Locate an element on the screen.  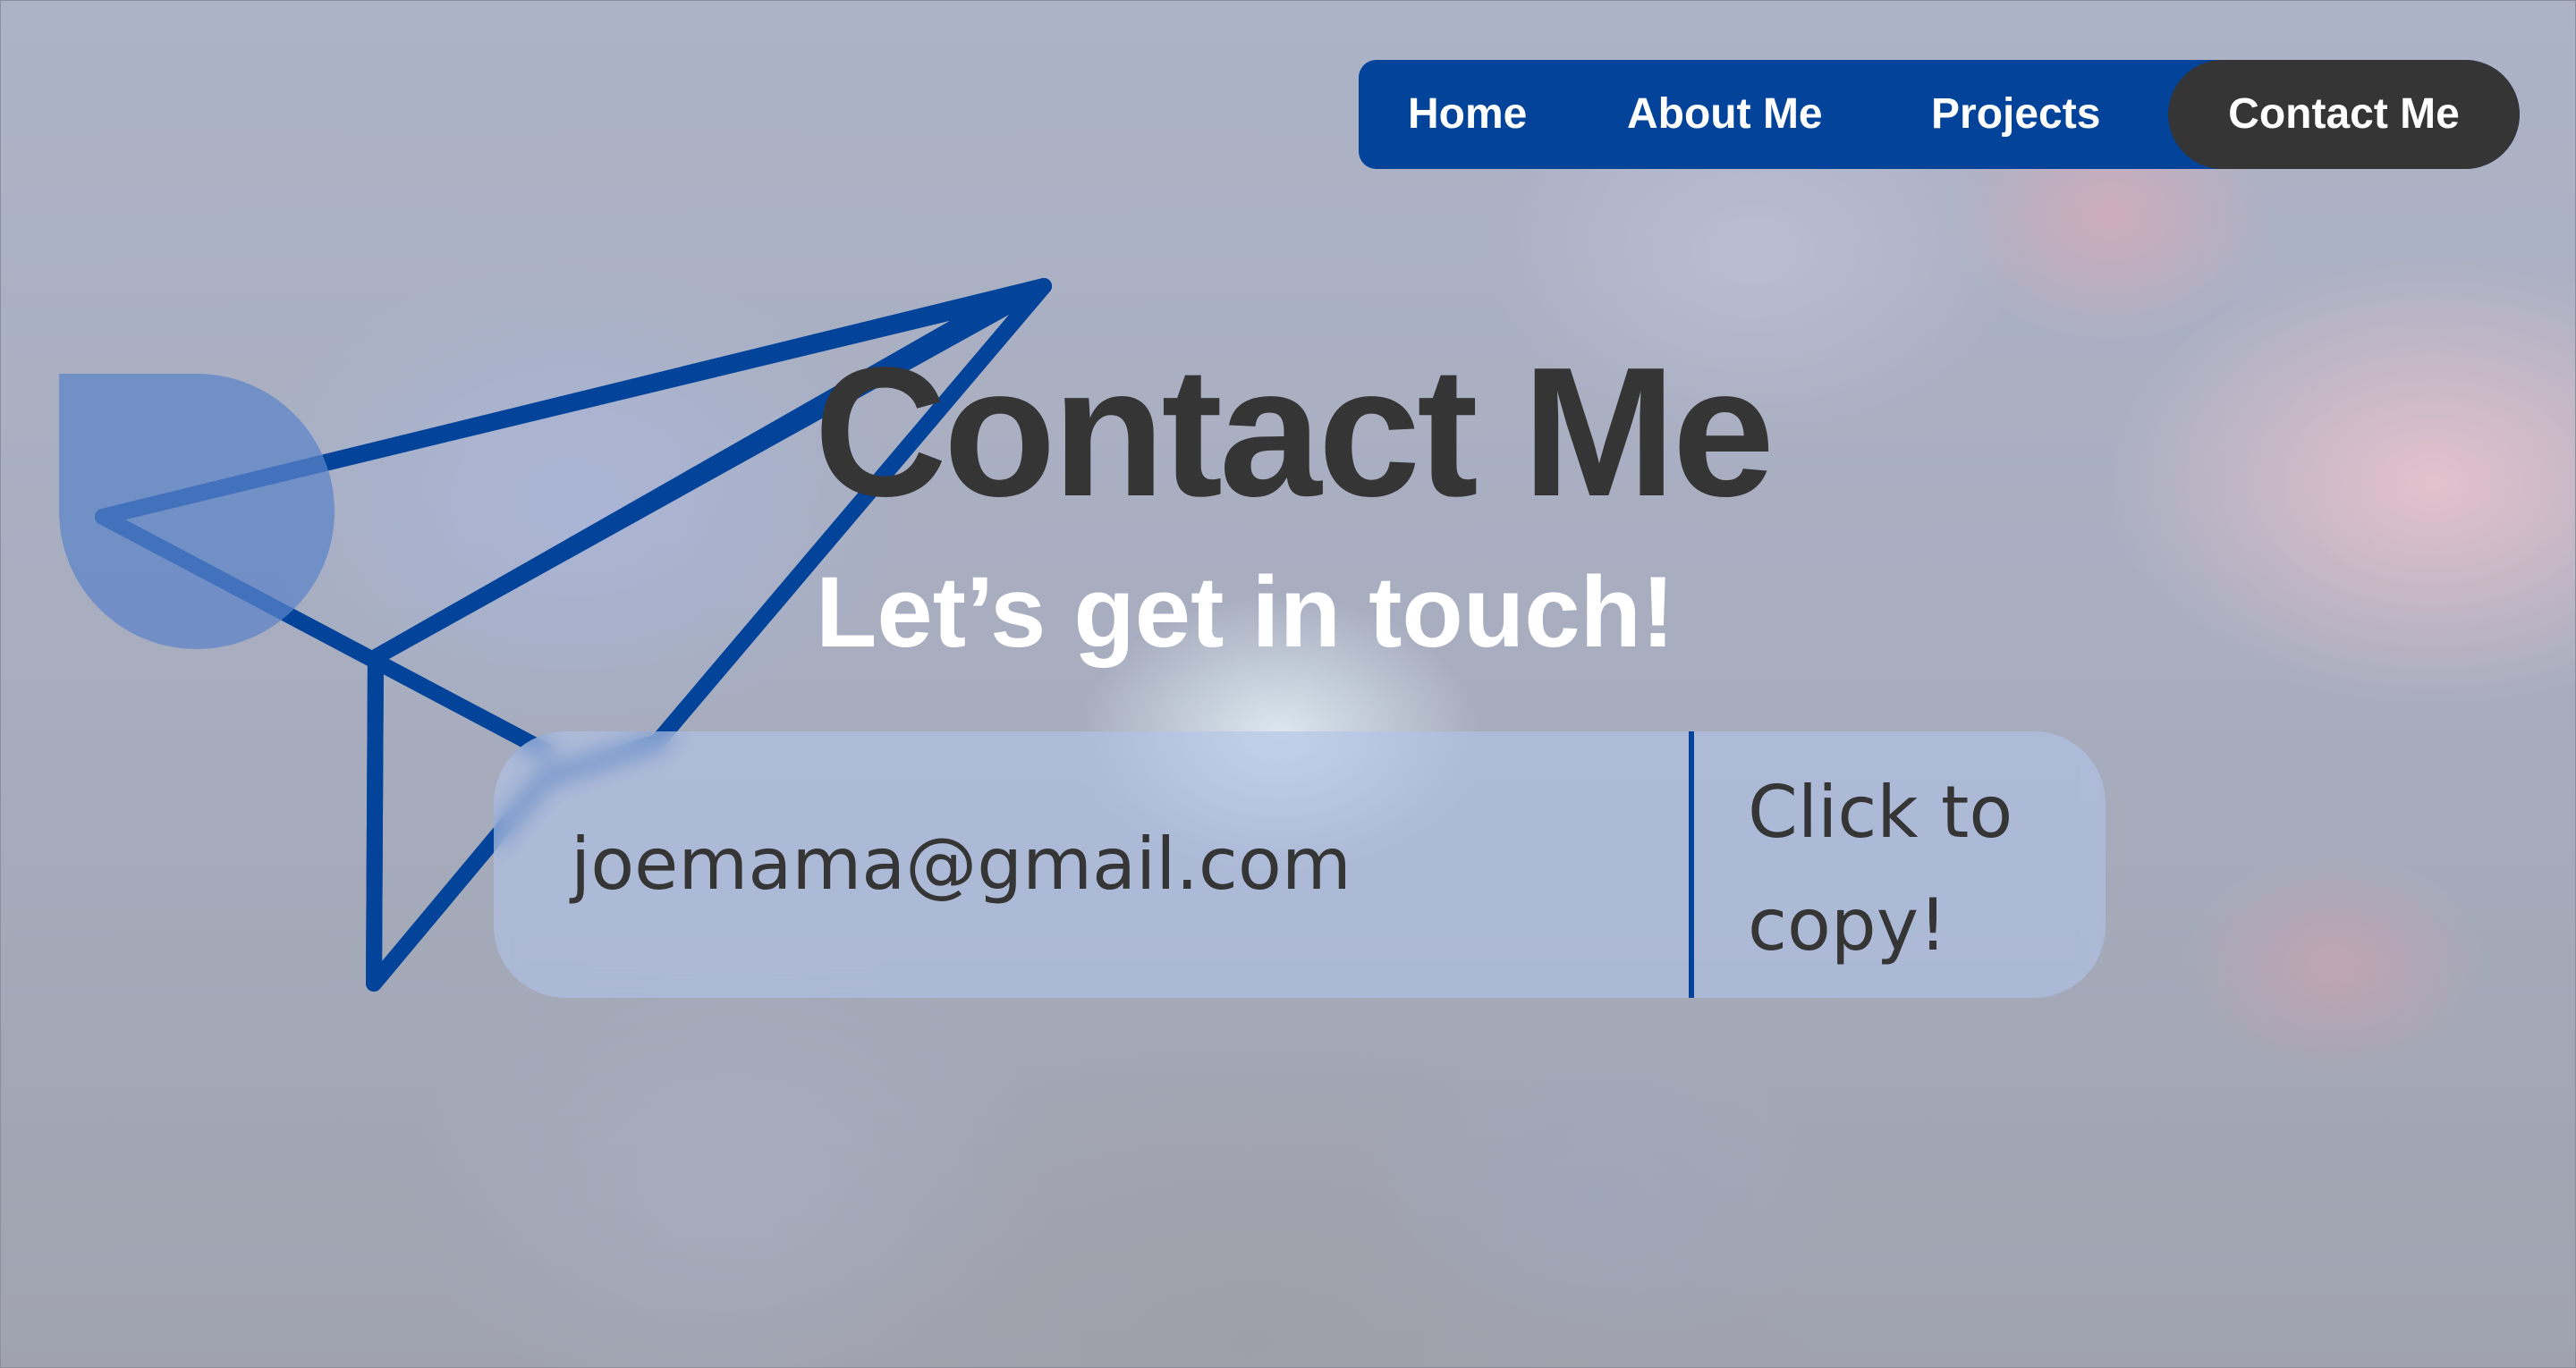
main-navigation: Home About Me Projects Contact Me is located at coordinates (1939, 114).